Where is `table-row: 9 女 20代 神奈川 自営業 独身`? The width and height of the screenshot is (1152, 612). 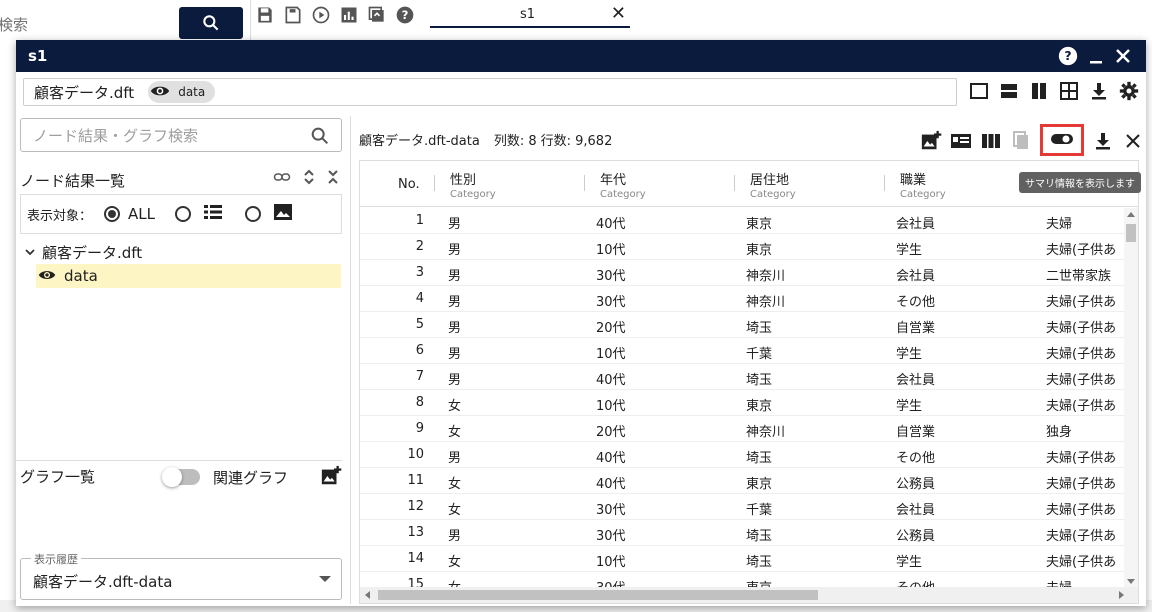 table-row: 9 女 20代 神奈川 自営業 独身 is located at coordinates (743, 429).